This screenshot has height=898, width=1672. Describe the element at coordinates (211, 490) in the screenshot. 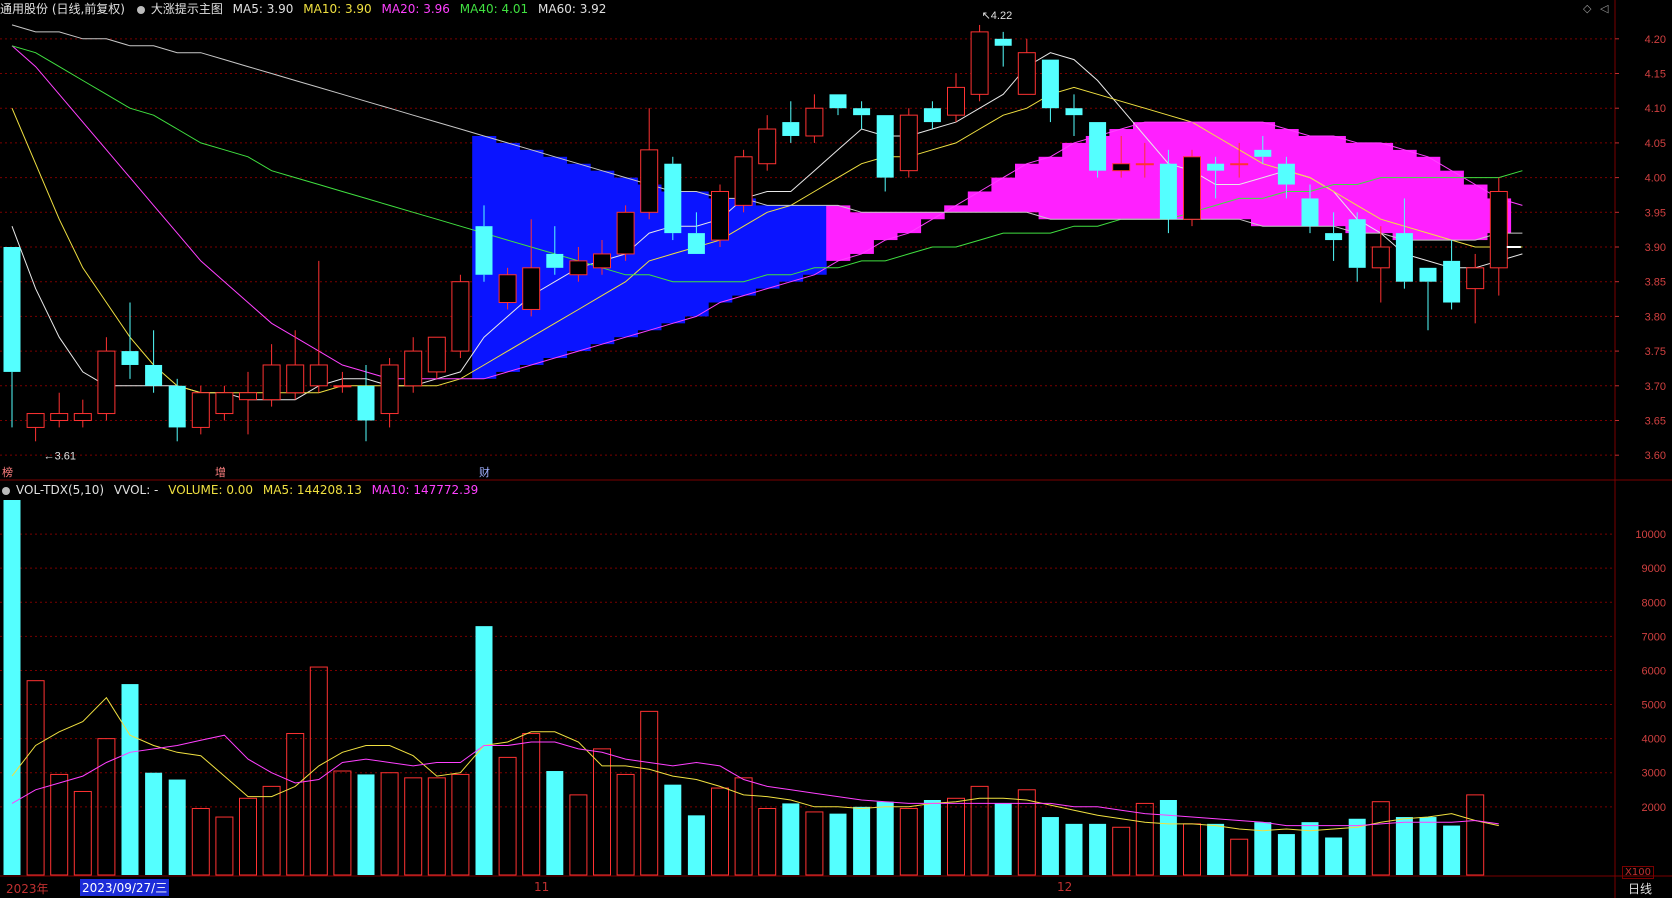

I see `volume-label: VOLUME: 0.00` at that location.